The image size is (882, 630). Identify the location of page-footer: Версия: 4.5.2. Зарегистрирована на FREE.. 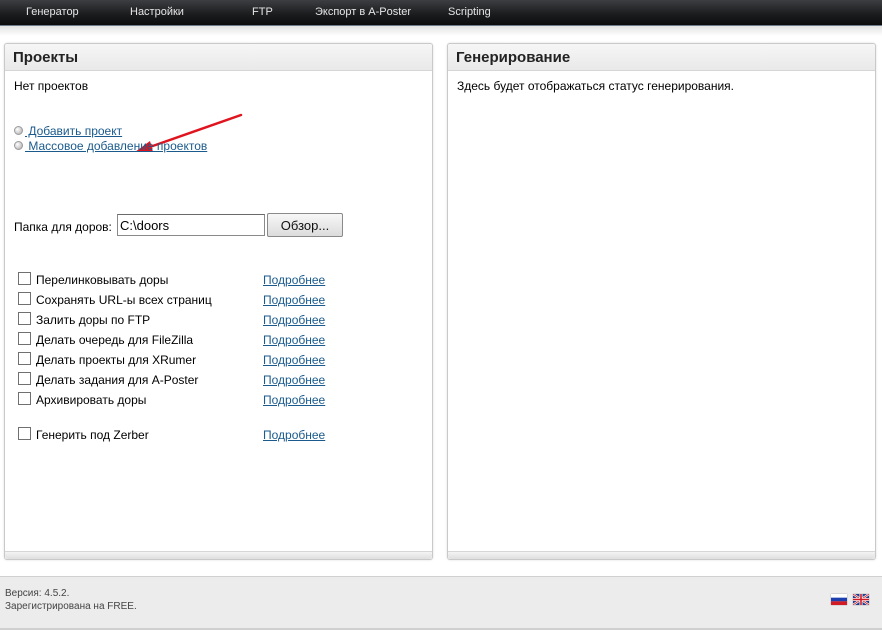
(441, 603).